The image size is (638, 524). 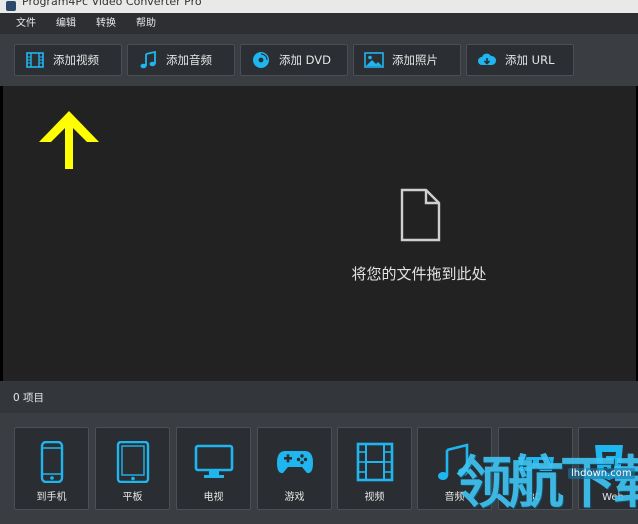 I want to click on preset-web: Web, so click(x=608, y=468).